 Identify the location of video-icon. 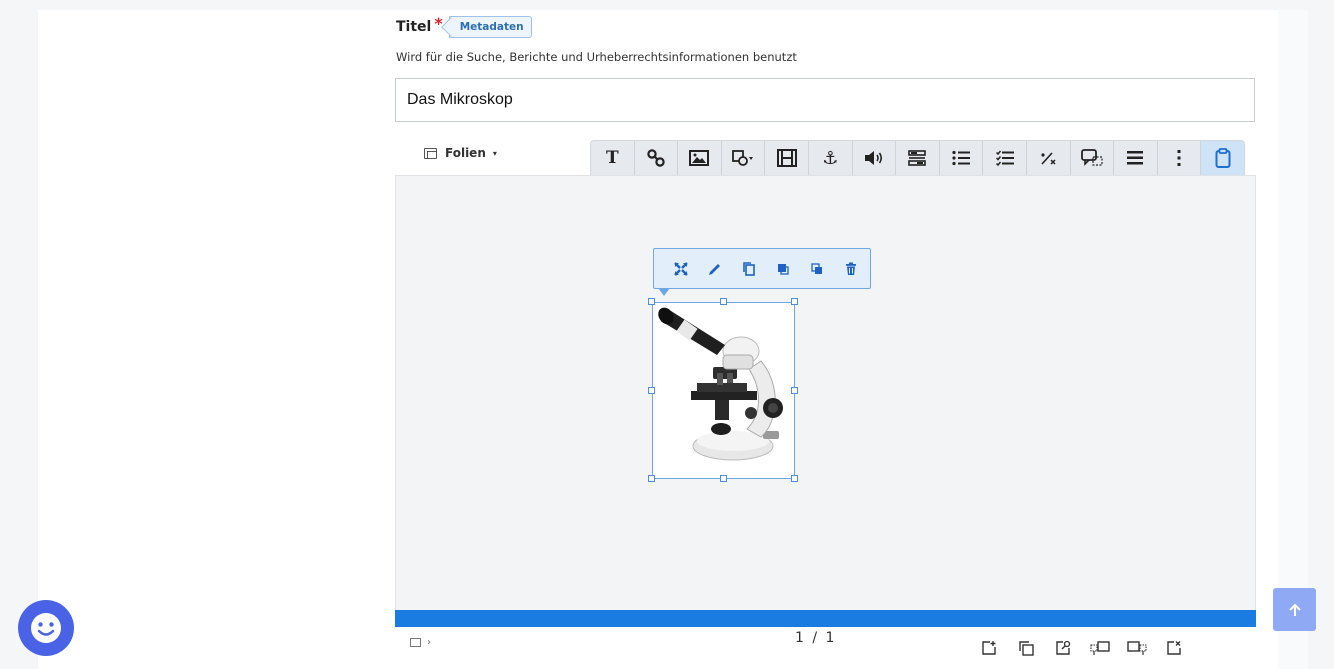
(786, 158).